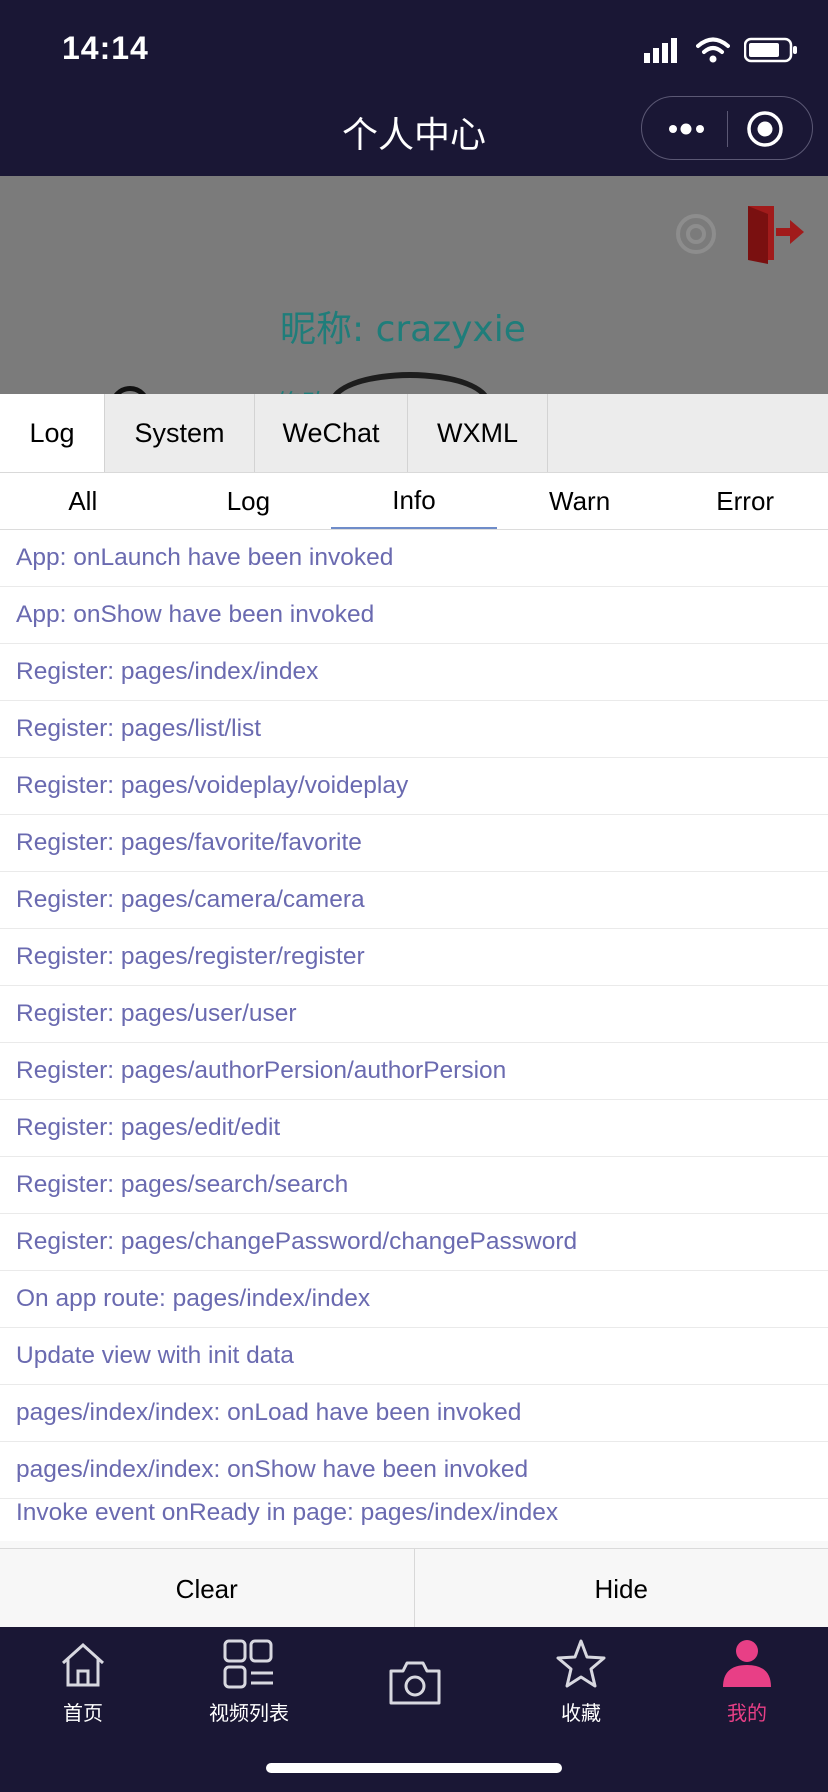 The image size is (828, 1792). What do you see at coordinates (414, 672) in the screenshot?
I see `log-row: Register: pages/index/index` at bounding box center [414, 672].